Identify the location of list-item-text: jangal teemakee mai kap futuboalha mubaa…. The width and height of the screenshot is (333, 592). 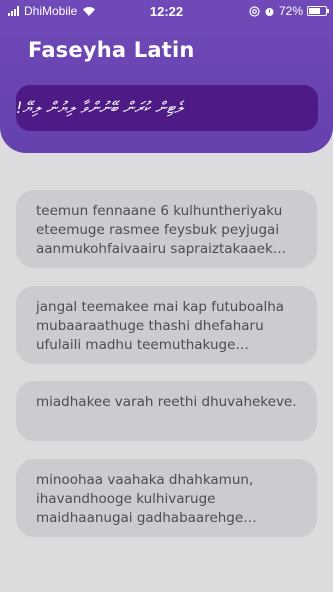
(160, 326).